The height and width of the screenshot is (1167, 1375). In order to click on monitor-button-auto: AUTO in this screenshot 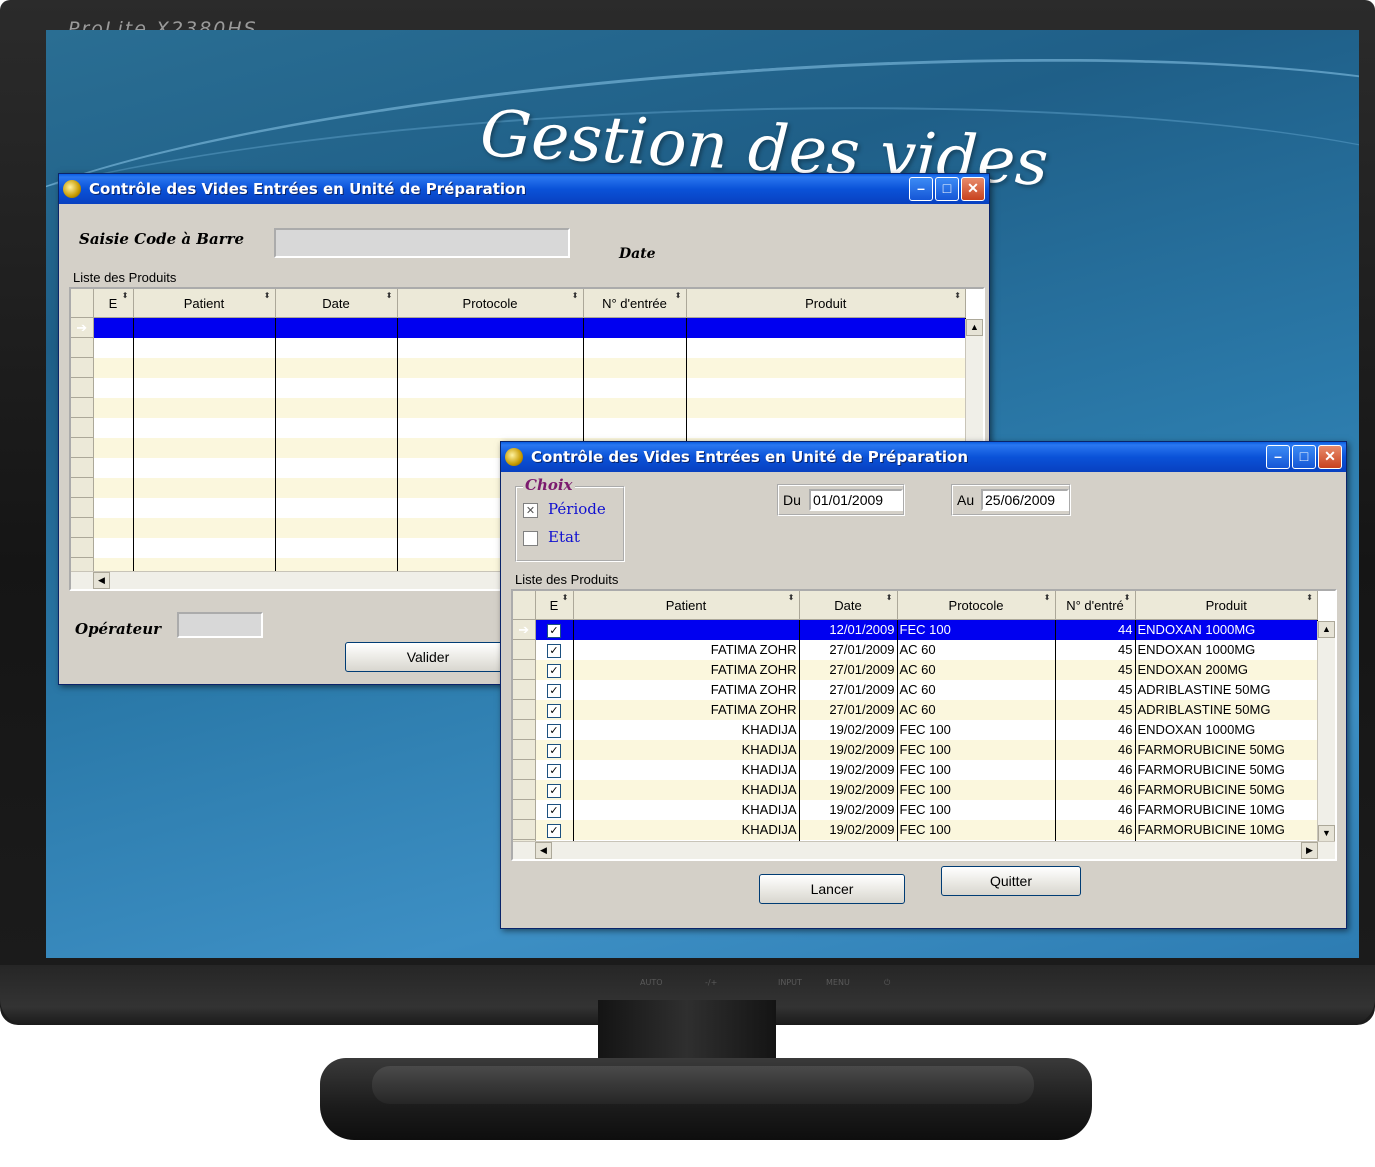, I will do `click(651, 982)`.